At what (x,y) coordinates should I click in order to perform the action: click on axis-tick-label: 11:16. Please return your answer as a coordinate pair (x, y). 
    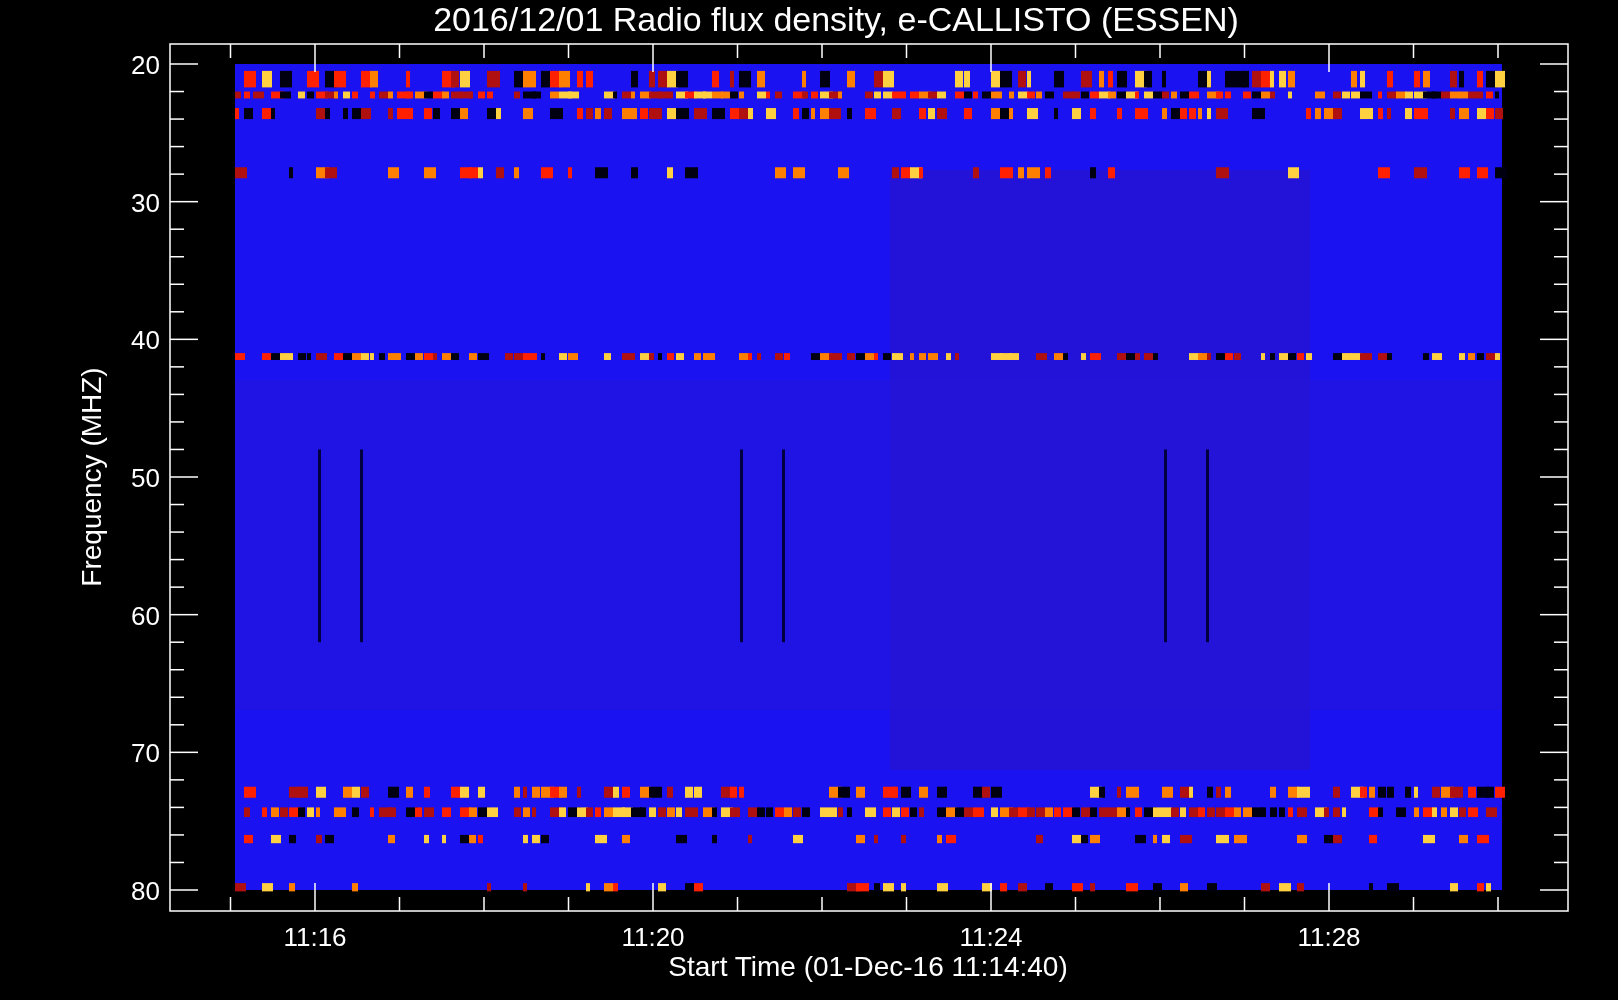
    Looking at the image, I should click on (315, 937).